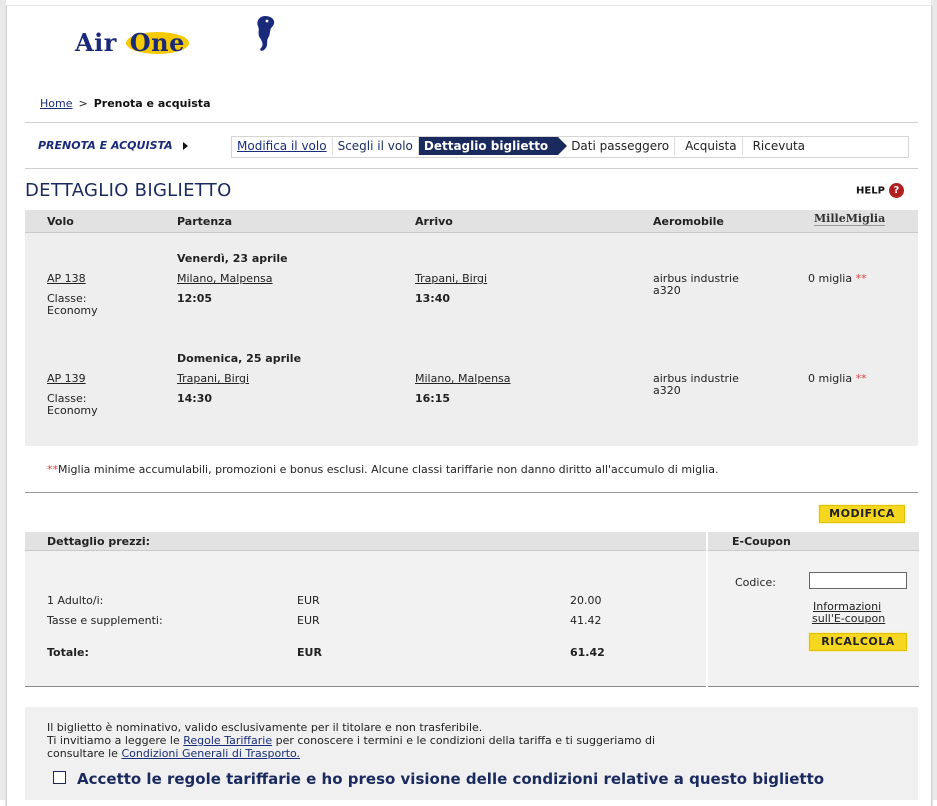  What do you see at coordinates (451, 278) in the screenshot?
I see `arrival-airport-link: Trapani, Birgi` at bounding box center [451, 278].